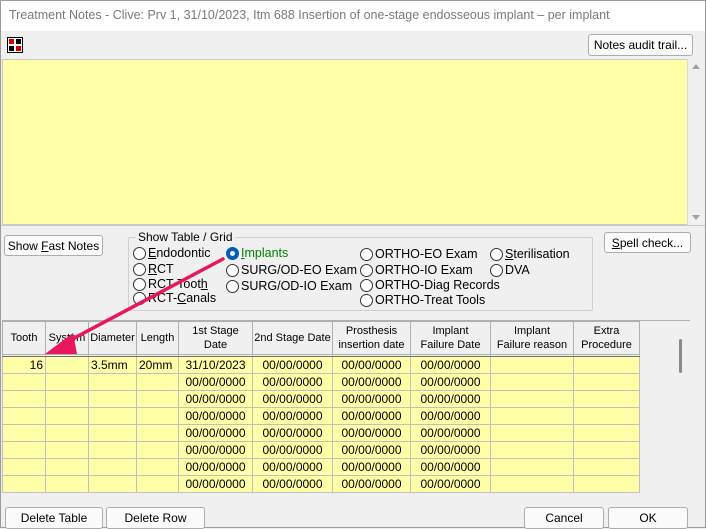  I want to click on scroll-up-icon, so click(696, 66).